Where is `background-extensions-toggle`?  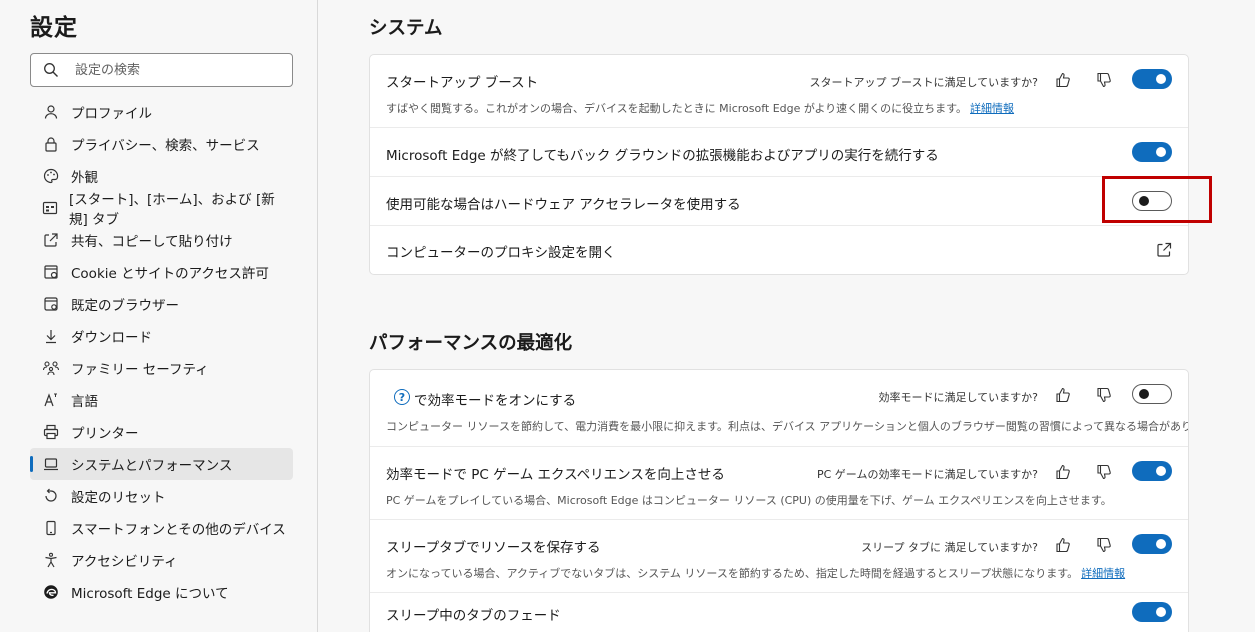
background-extensions-toggle is located at coordinates (1152, 152).